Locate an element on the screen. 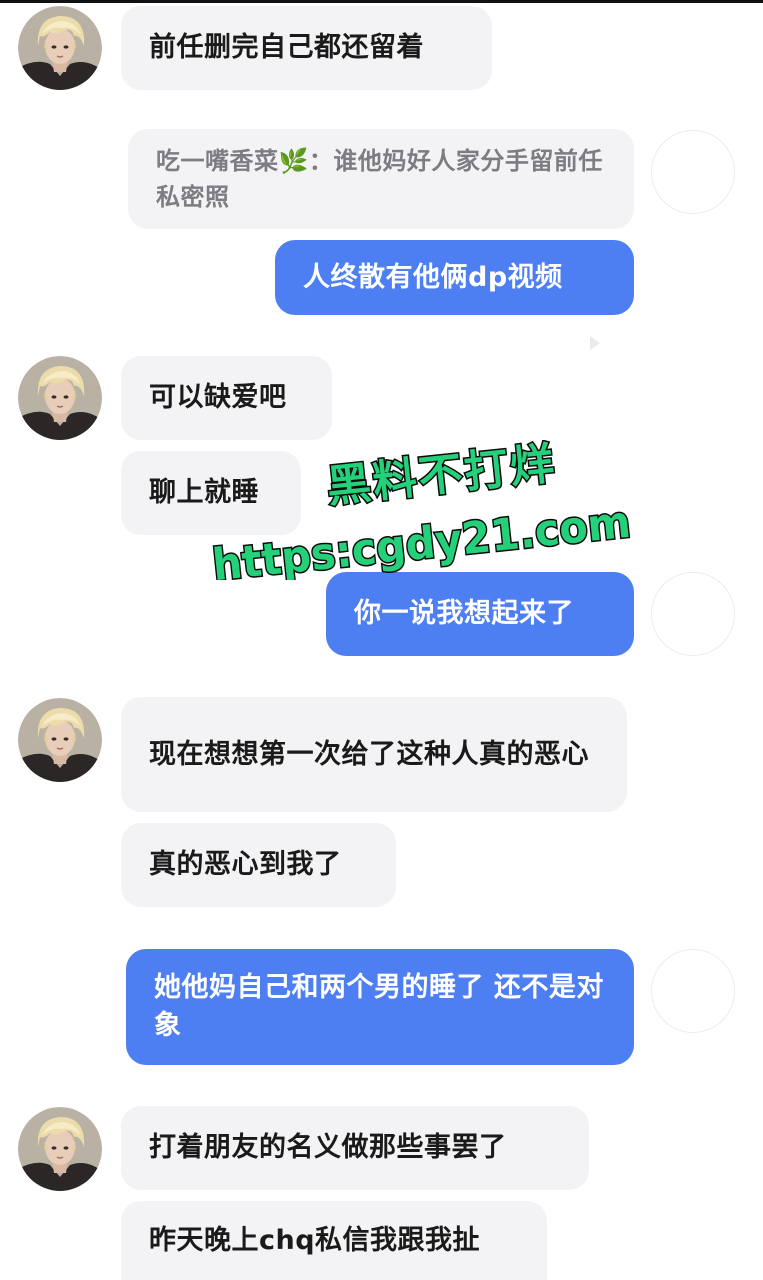  leaf-emoji-icon: 🌿 is located at coordinates (293, 161).